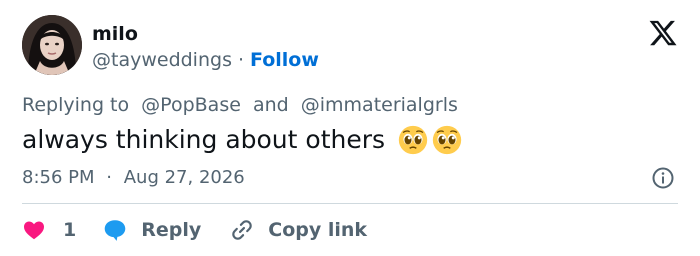  I want to click on copy-link-label: Copy link, so click(318, 230).